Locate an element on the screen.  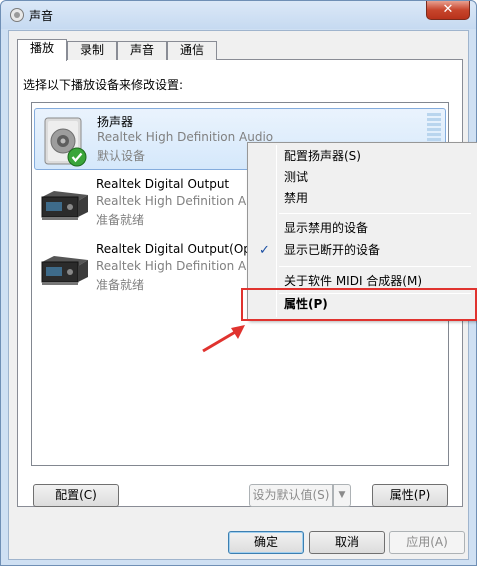
cancel-button: 取消 is located at coordinates (347, 542).